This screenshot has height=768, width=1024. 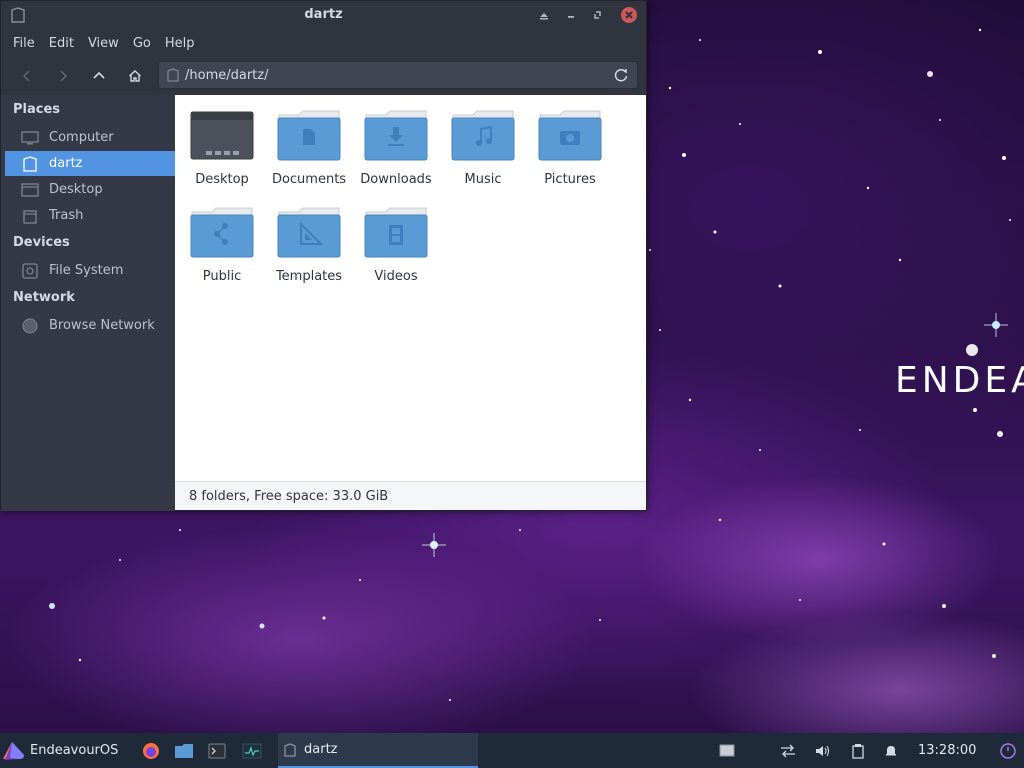 What do you see at coordinates (61, 43) in the screenshot?
I see `menu-edit: Edit` at bounding box center [61, 43].